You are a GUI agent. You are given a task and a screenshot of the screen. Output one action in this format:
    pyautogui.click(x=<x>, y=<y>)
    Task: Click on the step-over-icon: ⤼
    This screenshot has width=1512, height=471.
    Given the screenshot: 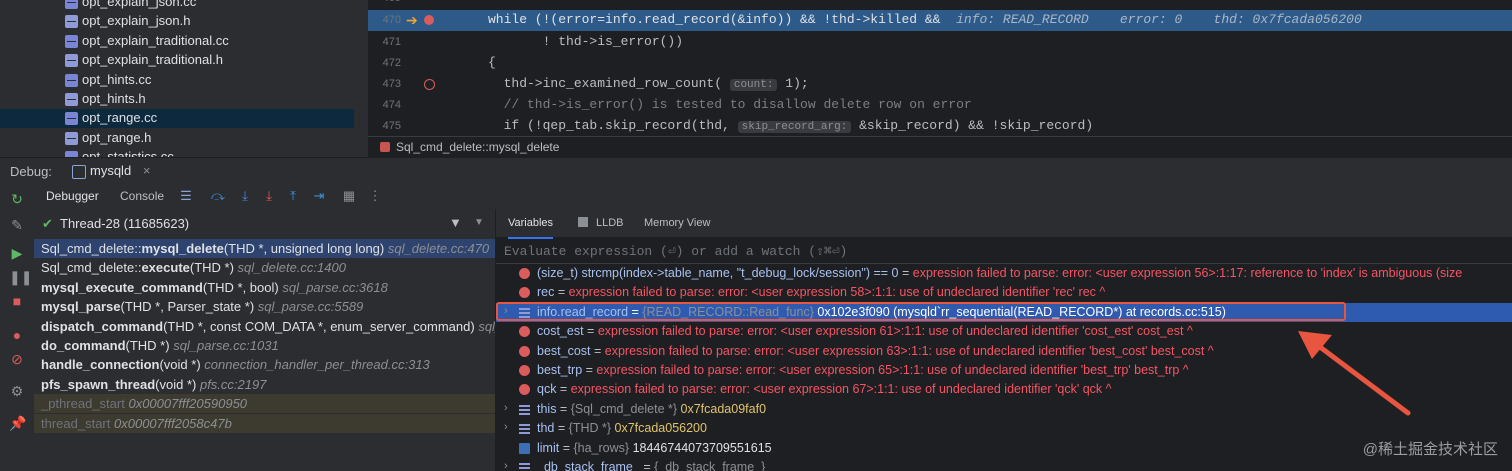 What is the action you would take?
    pyautogui.click(x=218, y=196)
    